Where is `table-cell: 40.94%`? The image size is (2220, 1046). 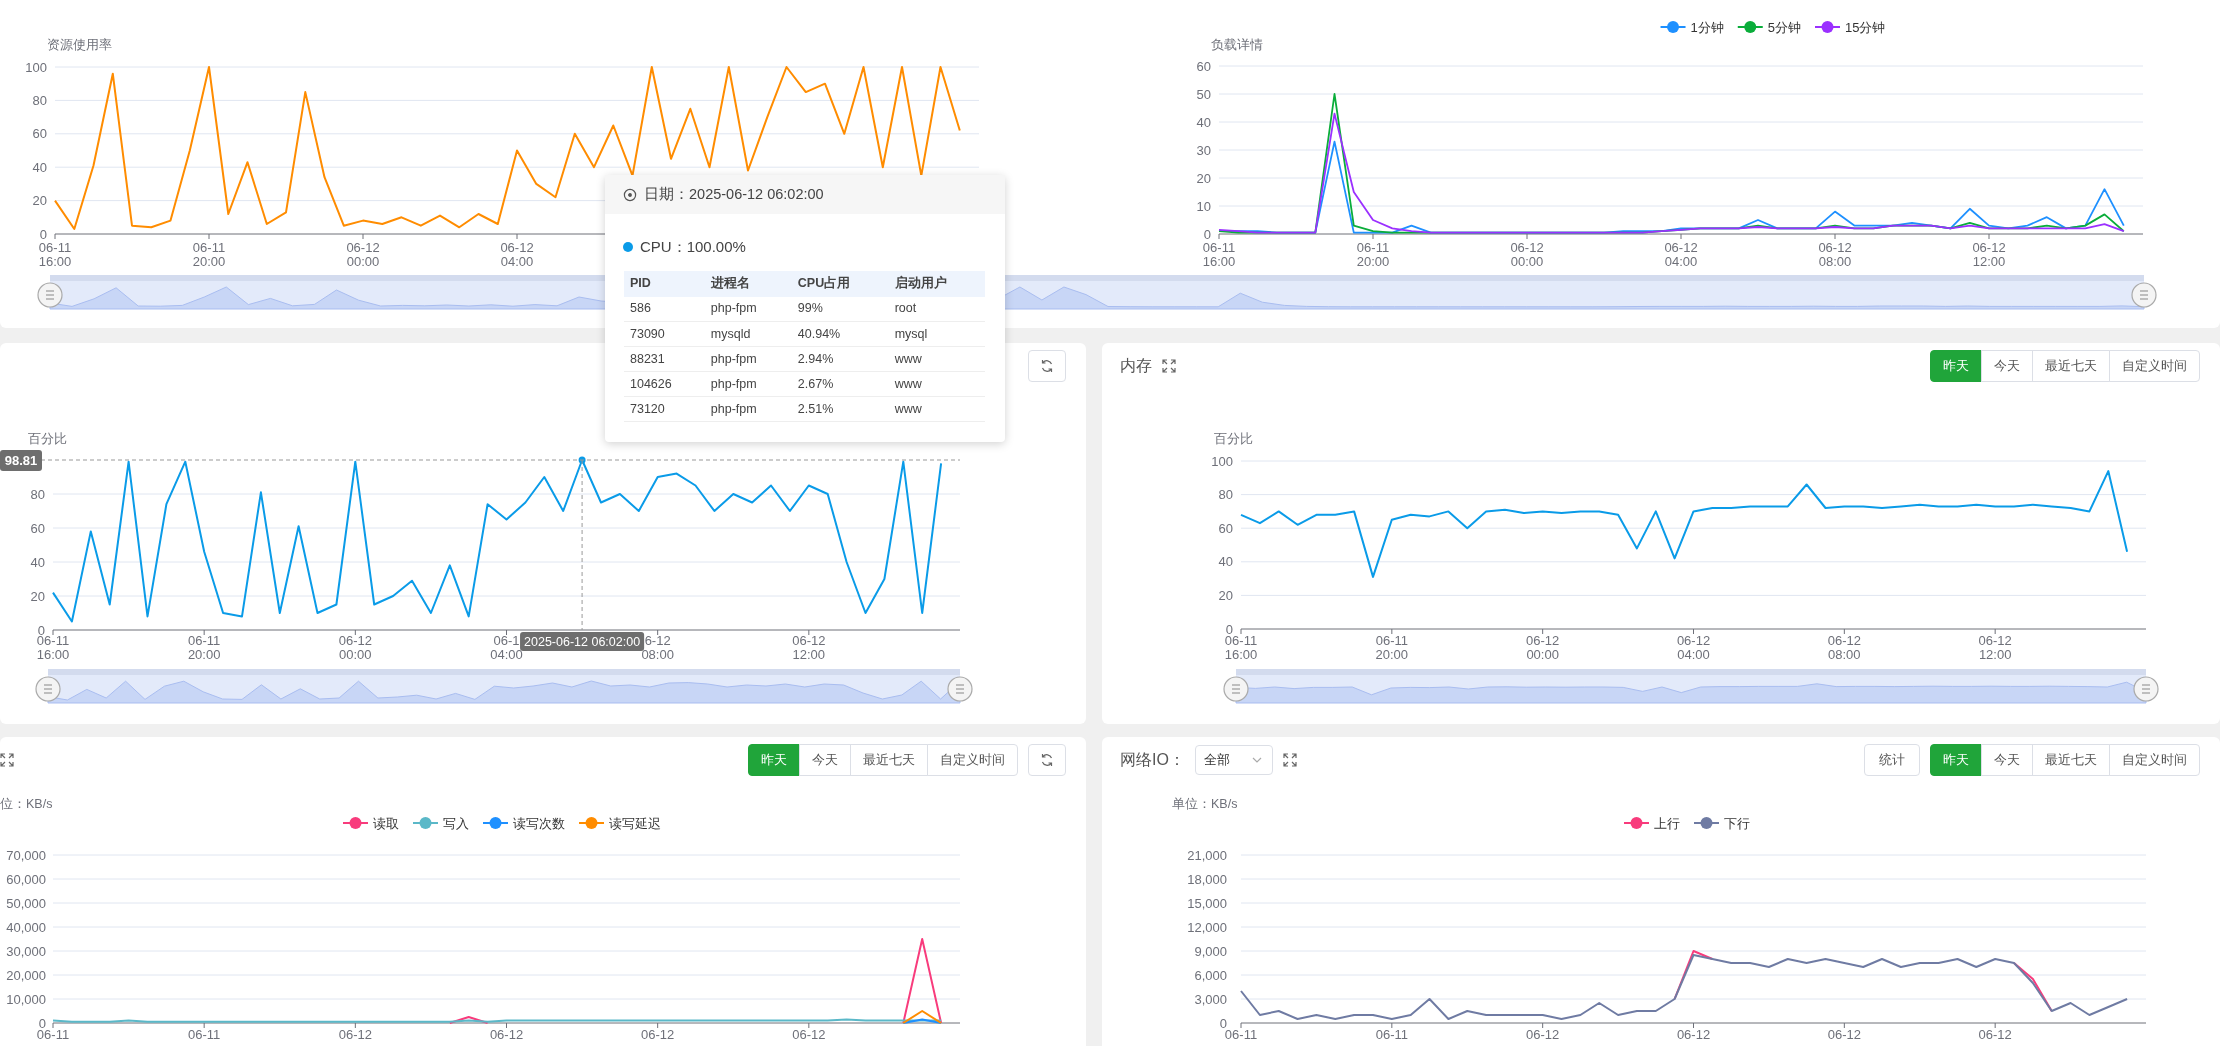 table-cell: 40.94% is located at coordinates (840, 334).